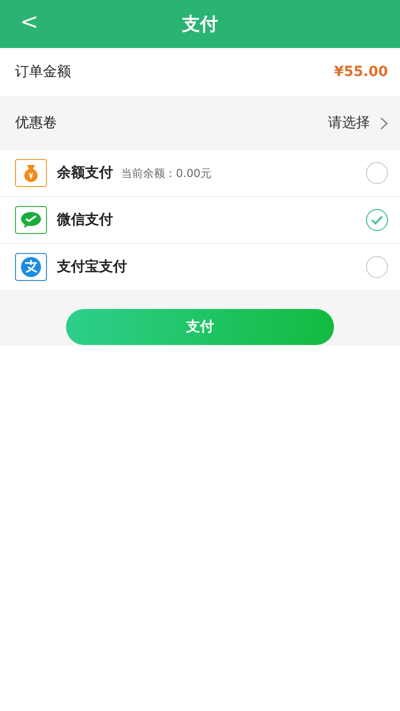  What do you see at coordinates (92, 267) in the screenshot?
I see `payment-method-name: 支付宝支付` at bounding box center [92, 267].